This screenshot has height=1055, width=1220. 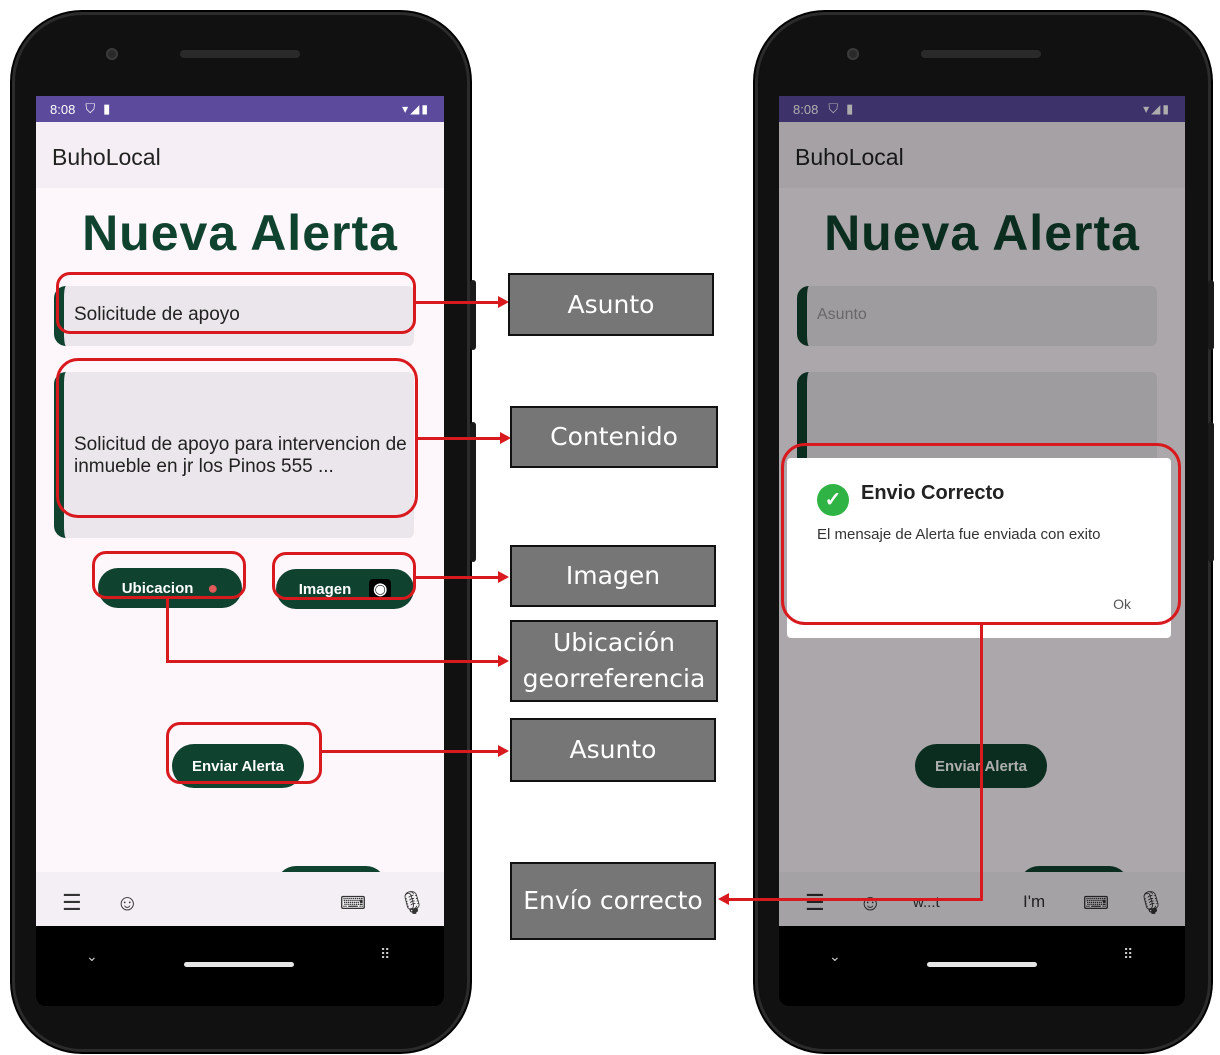 What do you see at coordinates (614, 661) in the screenshot?
I see `label-ubicacion: Ubicación georreferencia` at bounding box center [614, 661].